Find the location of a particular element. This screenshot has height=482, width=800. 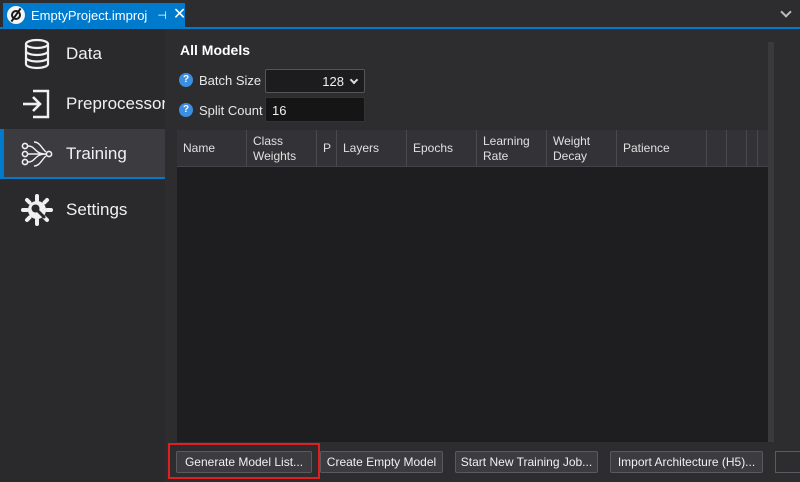

overflow-button is located at coordinates (787, 462).